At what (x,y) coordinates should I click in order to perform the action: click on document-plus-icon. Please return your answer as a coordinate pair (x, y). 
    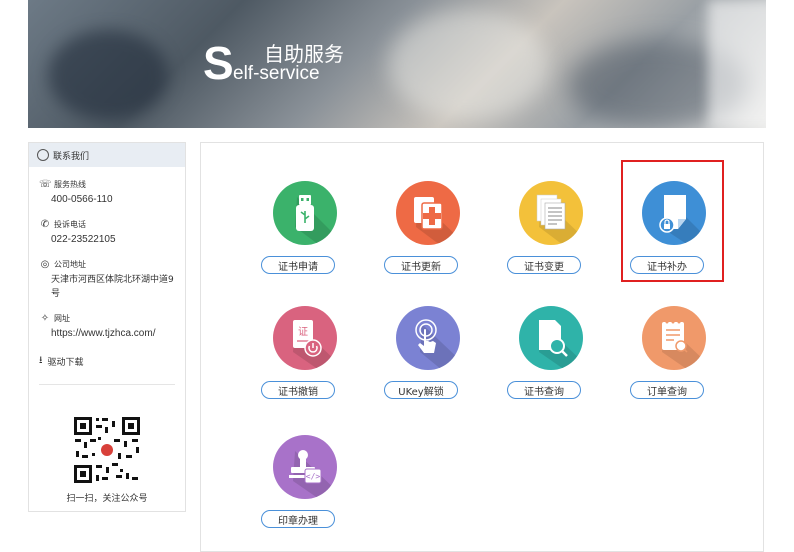
    Looking at the image, I should click on (428, 213).